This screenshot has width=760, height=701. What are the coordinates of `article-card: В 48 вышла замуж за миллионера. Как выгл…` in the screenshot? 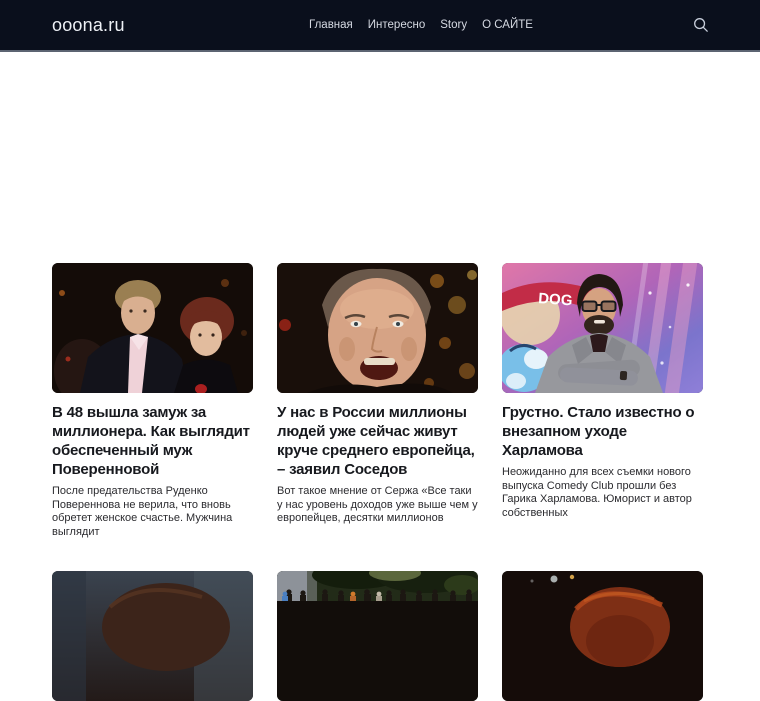 It's located at (152, 401).